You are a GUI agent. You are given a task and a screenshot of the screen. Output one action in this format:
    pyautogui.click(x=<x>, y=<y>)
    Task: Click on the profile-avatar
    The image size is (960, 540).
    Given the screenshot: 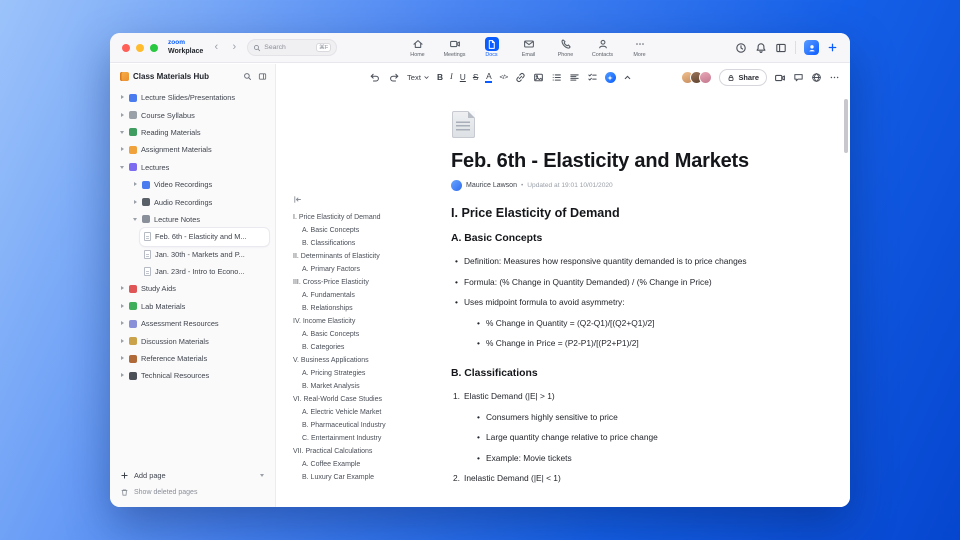 What is the action you would take?
    pyautogui.click(x=811, y=47)
    